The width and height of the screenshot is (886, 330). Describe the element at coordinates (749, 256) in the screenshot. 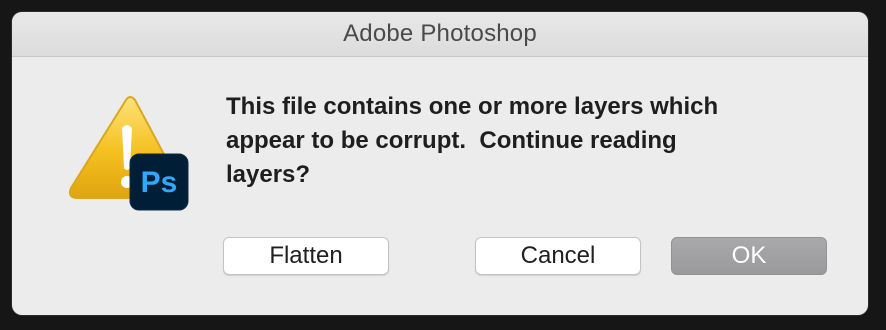

I see `ok-button: OK` at that location.